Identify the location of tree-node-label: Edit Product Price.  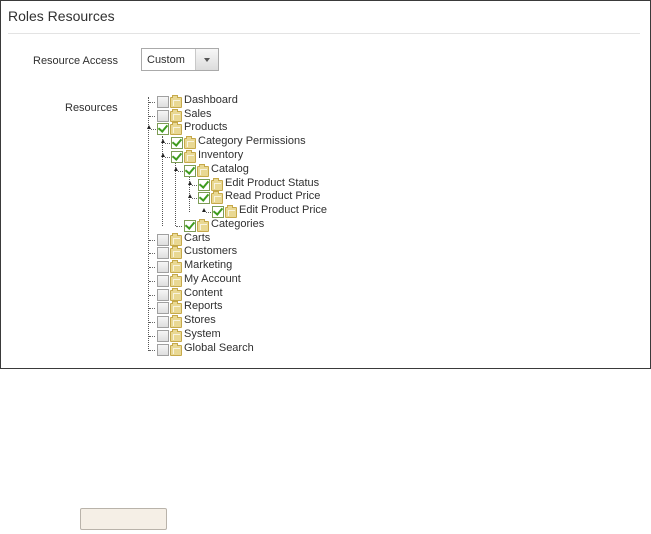
(283, 210).